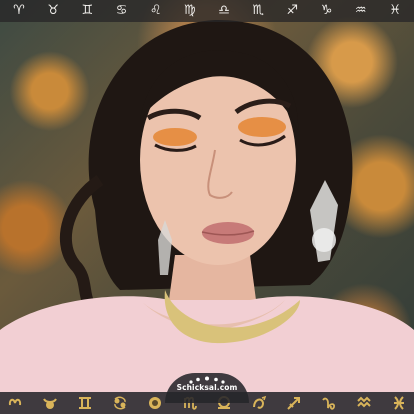 This screenshot has height=414, width=414. I want to click on libra-icon: ♎, so click(224, 11).